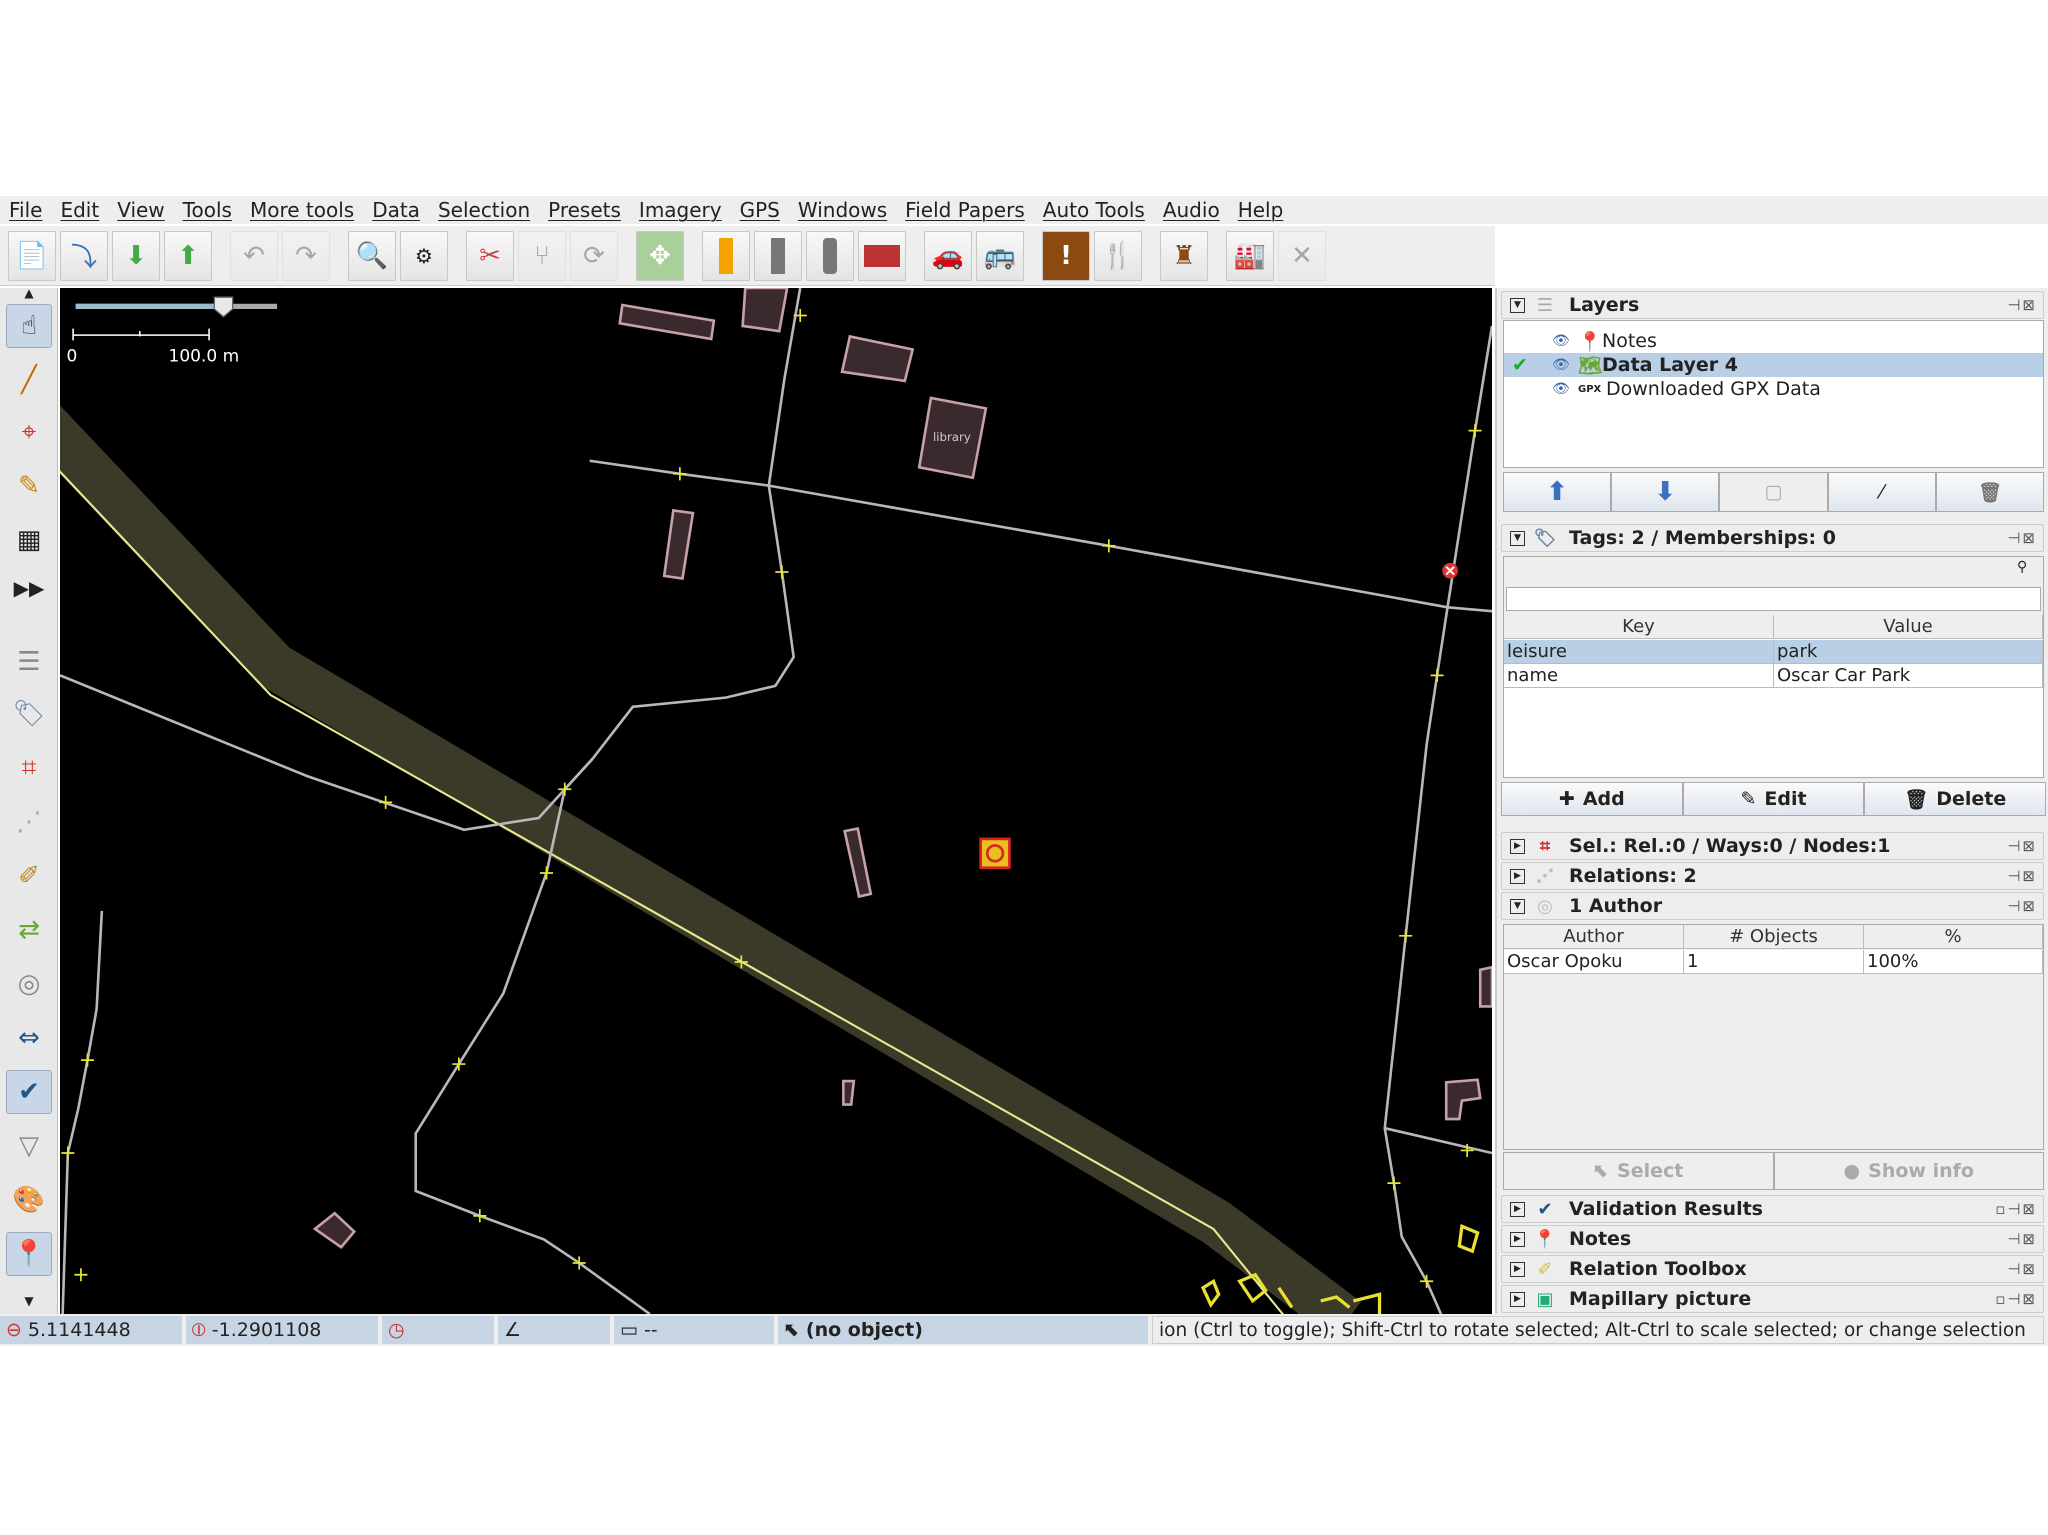 Image resolution: width=2048 pixels, height=1535 pixels. Describe the element at coordinates (1773, 799) in the screenshot. I see `edit-tag-button: ✎ Edit` at that location.